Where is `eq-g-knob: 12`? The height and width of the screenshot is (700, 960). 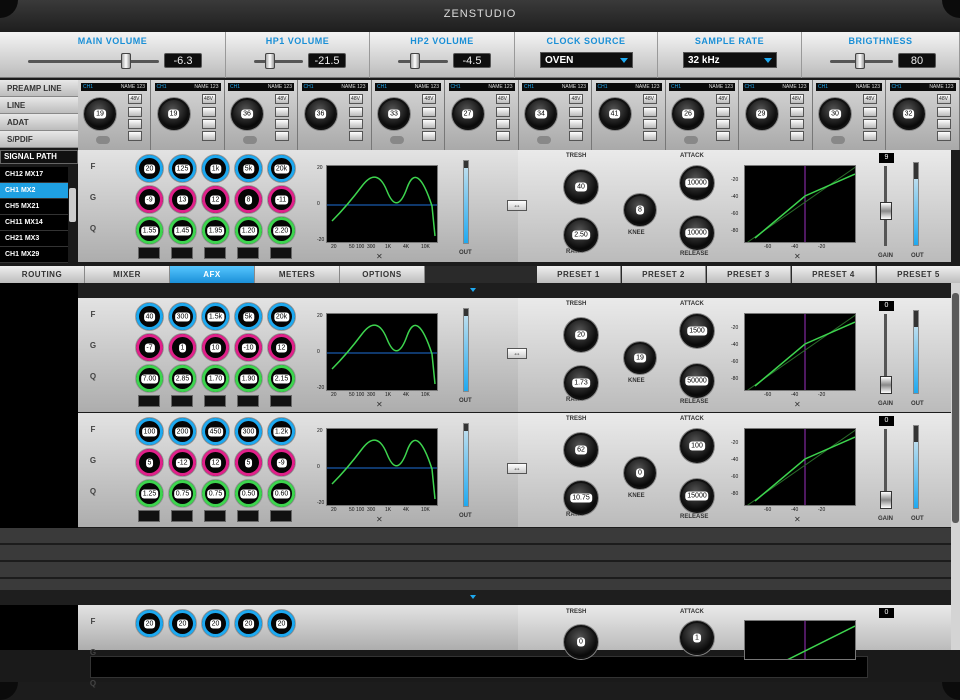
eq-g-knob: 12 is located at coordinates (215, 199).